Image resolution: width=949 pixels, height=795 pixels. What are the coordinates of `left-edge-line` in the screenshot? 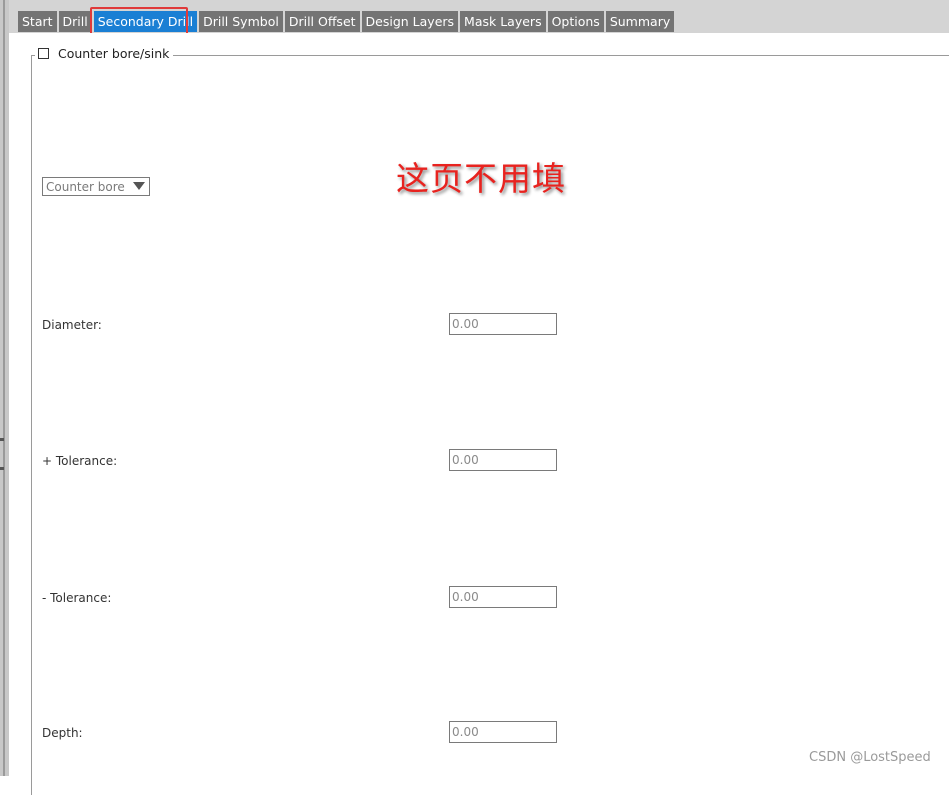 It's located at (4, 388).